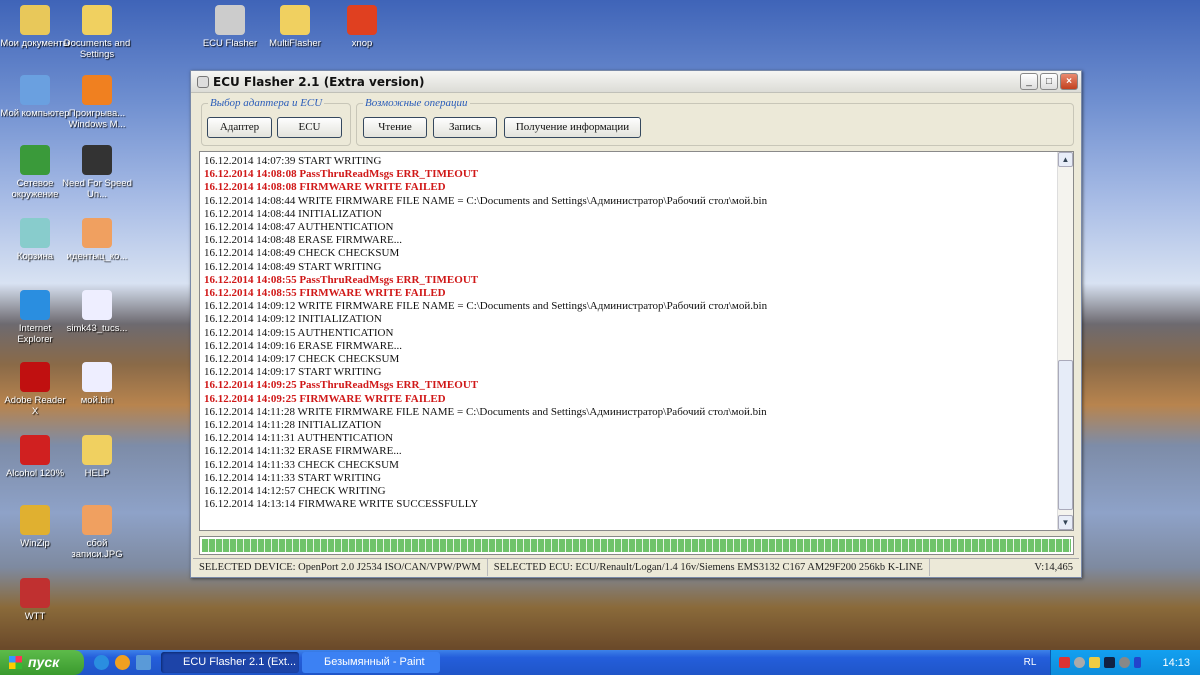  Describe the element at coordinates (395, 127) in the screenshot. I see `read-button: Чтение` at that location.